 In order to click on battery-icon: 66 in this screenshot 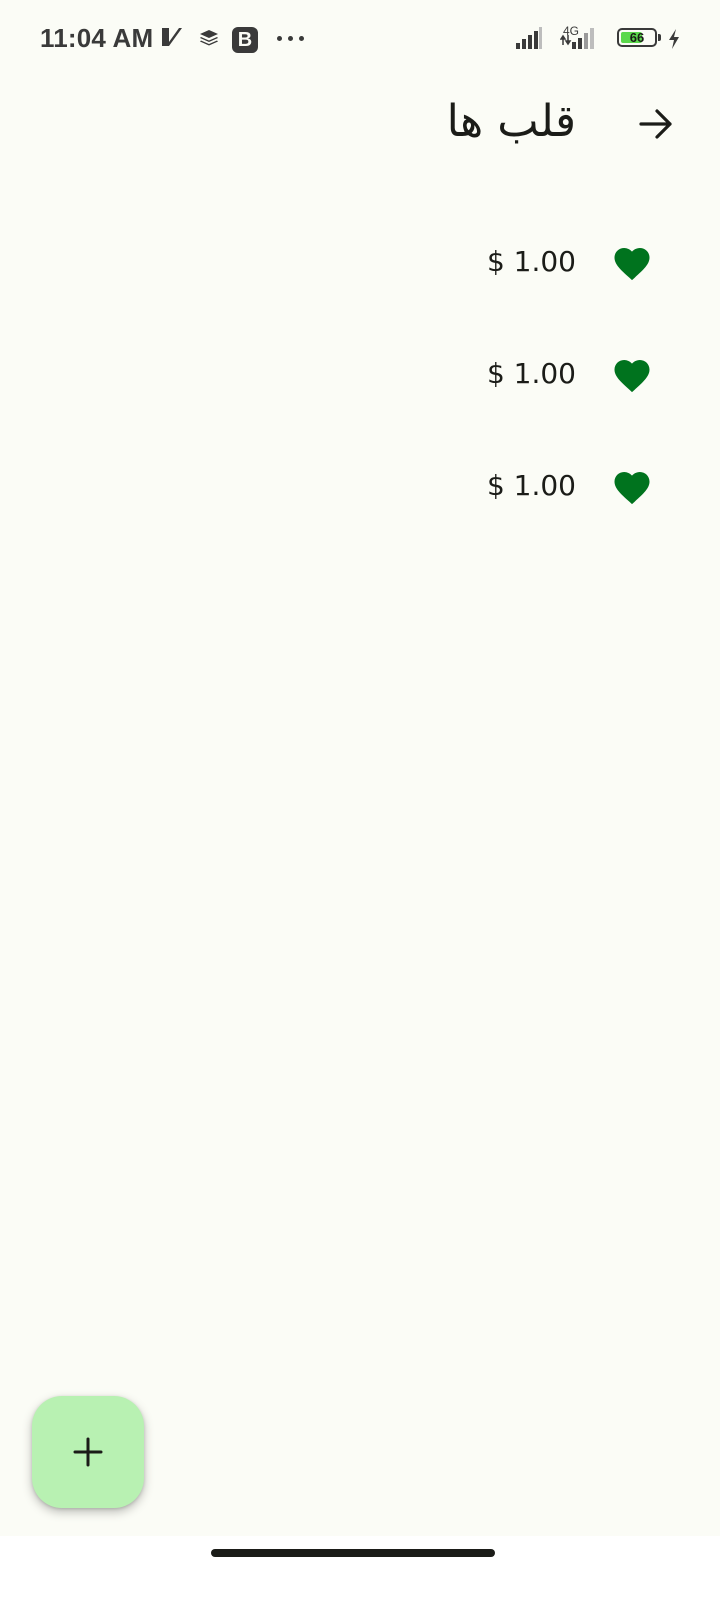, I will do `click(637, 37)`.